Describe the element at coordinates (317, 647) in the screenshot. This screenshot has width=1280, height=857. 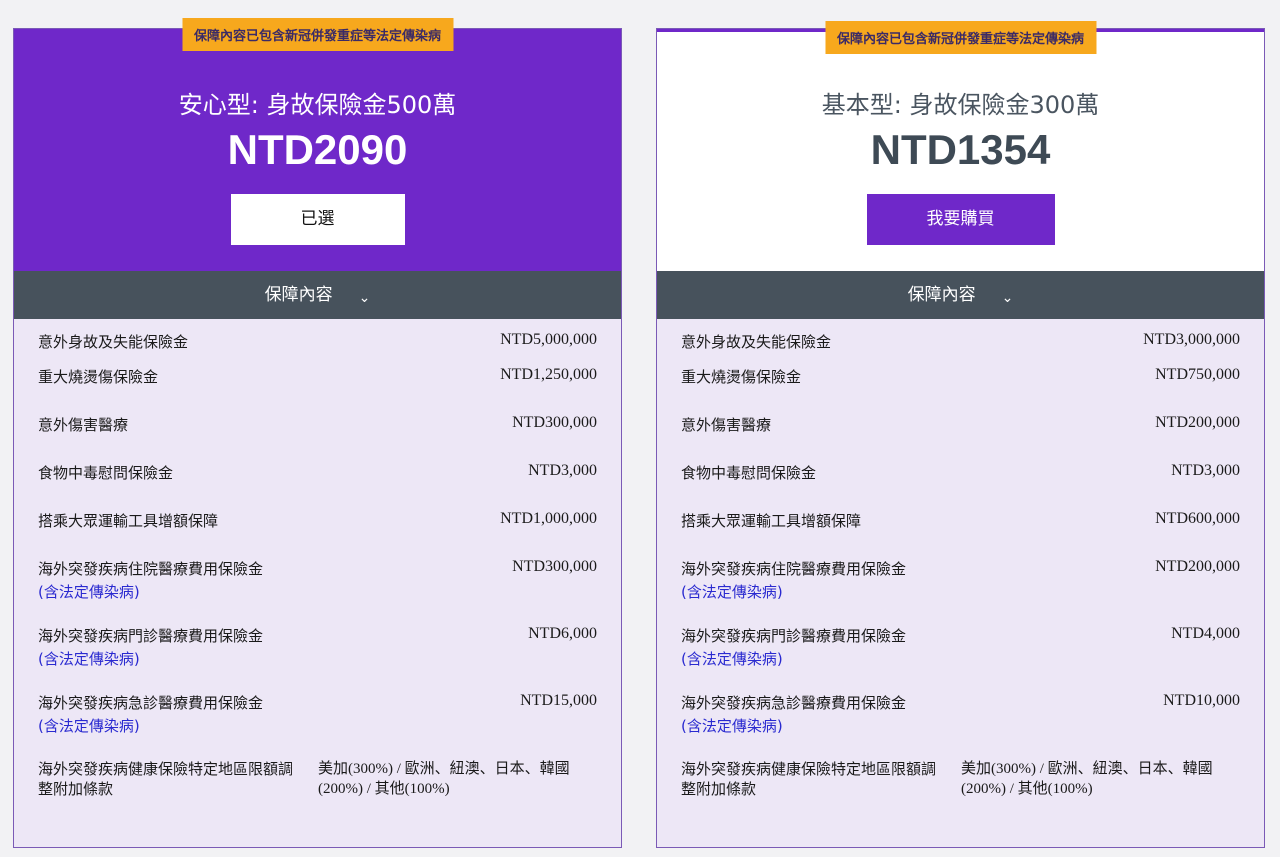
I see `list-item: 海外突發疾病門診醫療費用保險金 (含法定傳染病) NTD6,000` at that location.